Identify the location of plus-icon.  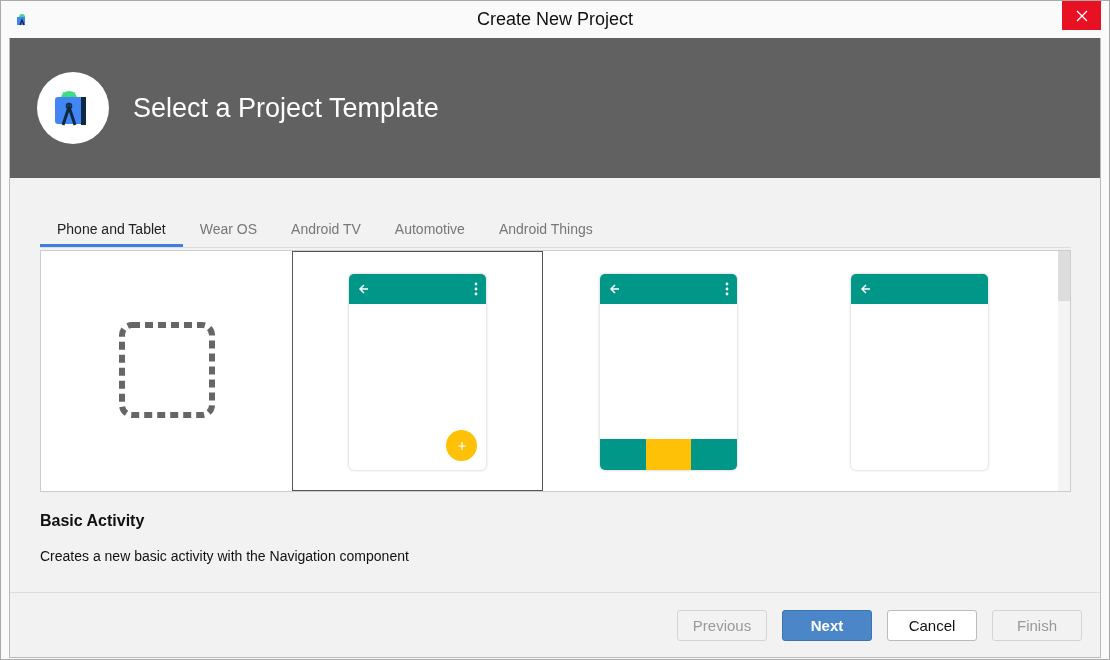
(461, 445).